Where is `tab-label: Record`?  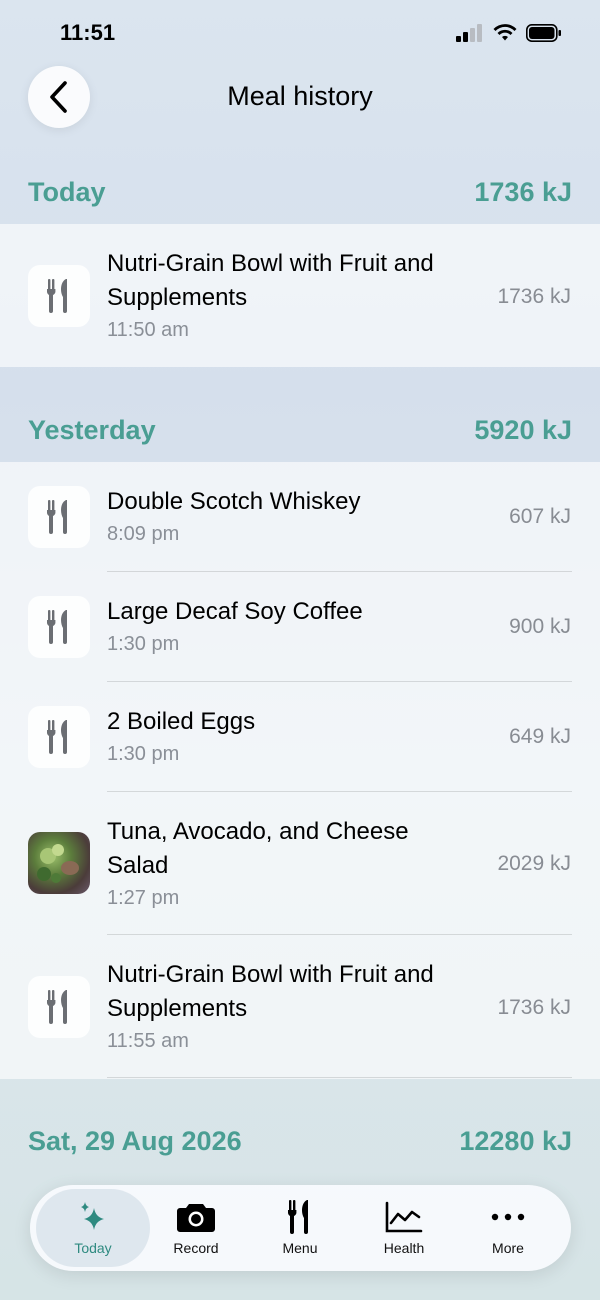 tab-label: Record is located at coordinates (196, 1248).